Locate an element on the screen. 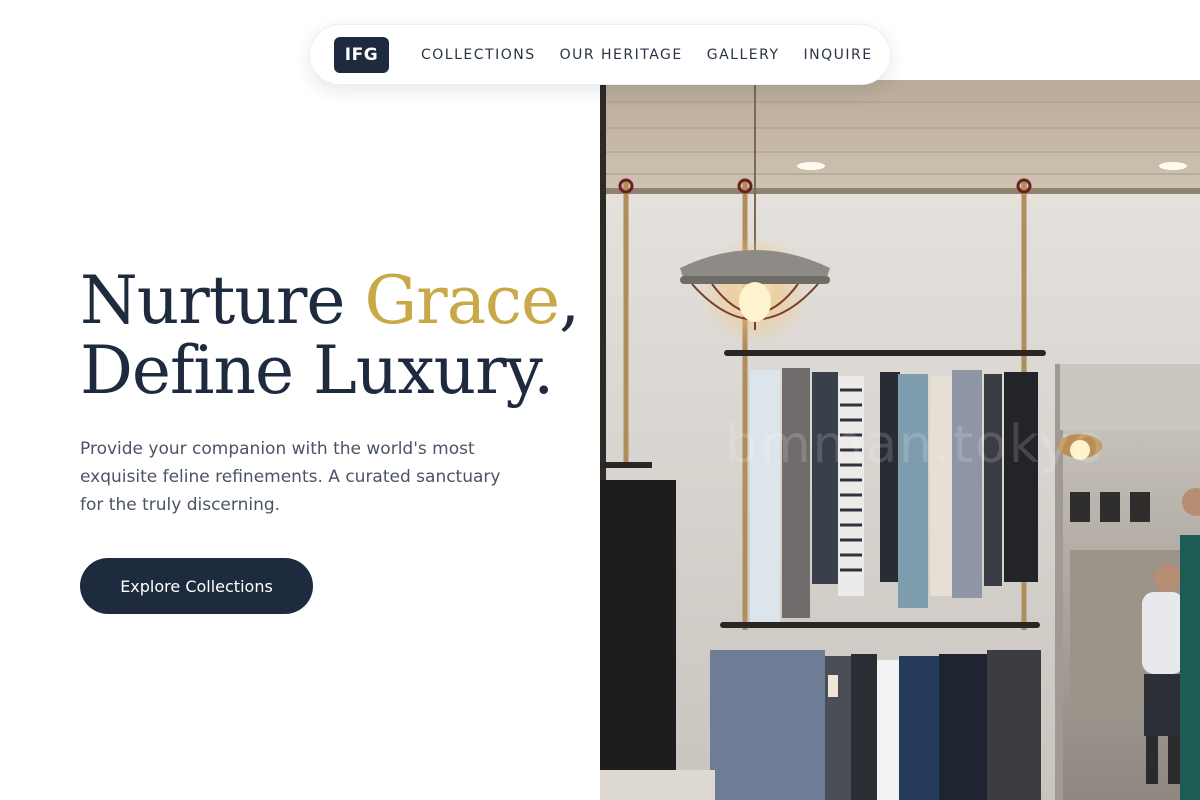 This screenshot has height=800, width=1200. nav-links: COLLECTIONS OUR HERITAGE GALLERY INQUIRE is located at coordinates (647, 55).